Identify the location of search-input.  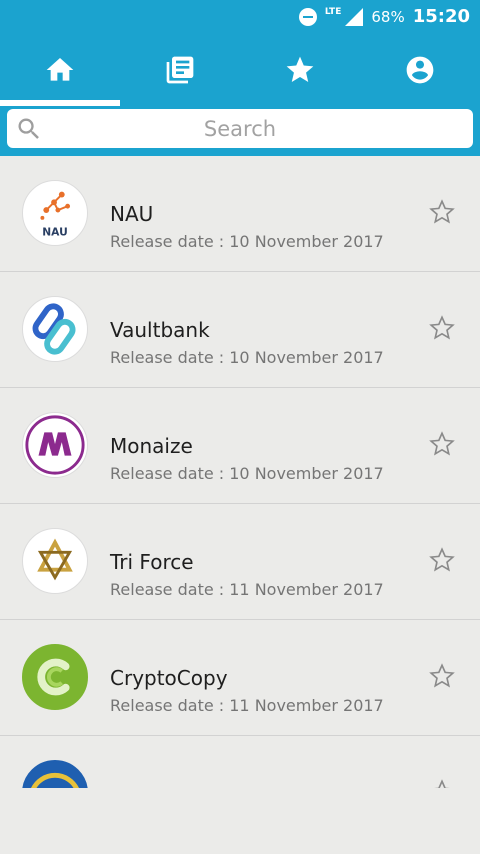
(240, 128).